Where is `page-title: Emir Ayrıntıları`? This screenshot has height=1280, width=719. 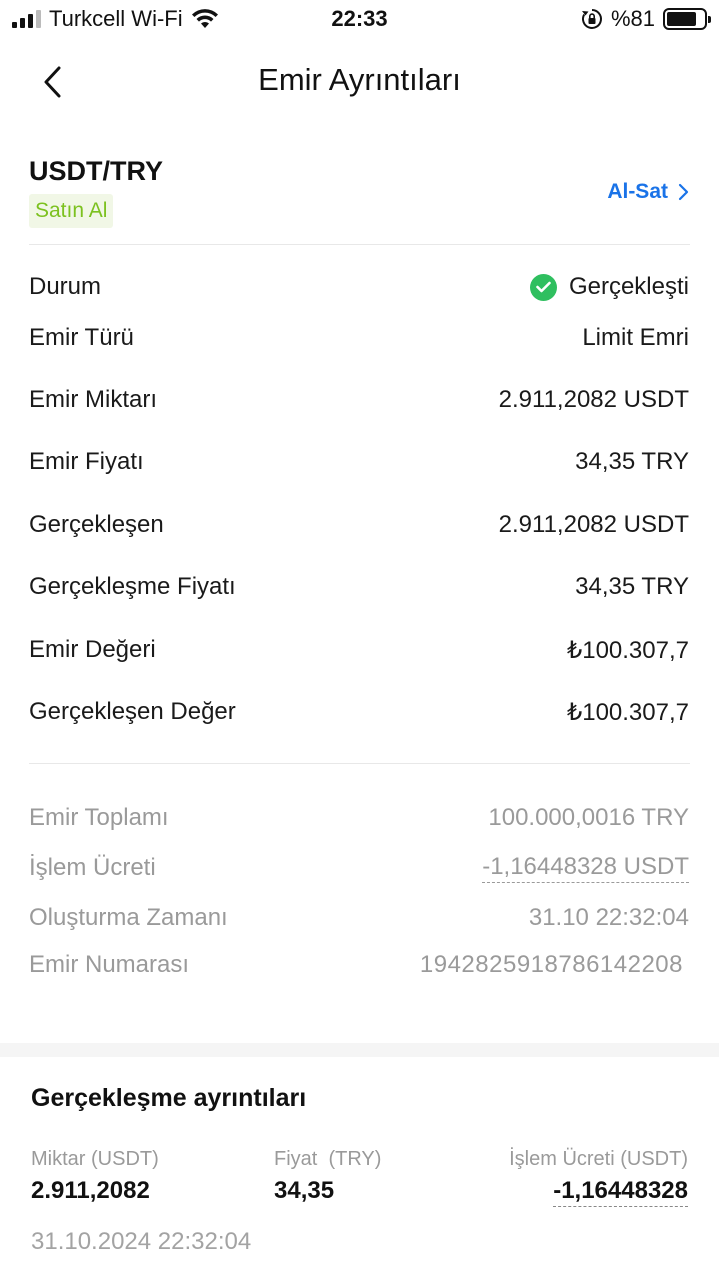
page-title: Emir Ayrıntıları is located at coordinates (359, 79).